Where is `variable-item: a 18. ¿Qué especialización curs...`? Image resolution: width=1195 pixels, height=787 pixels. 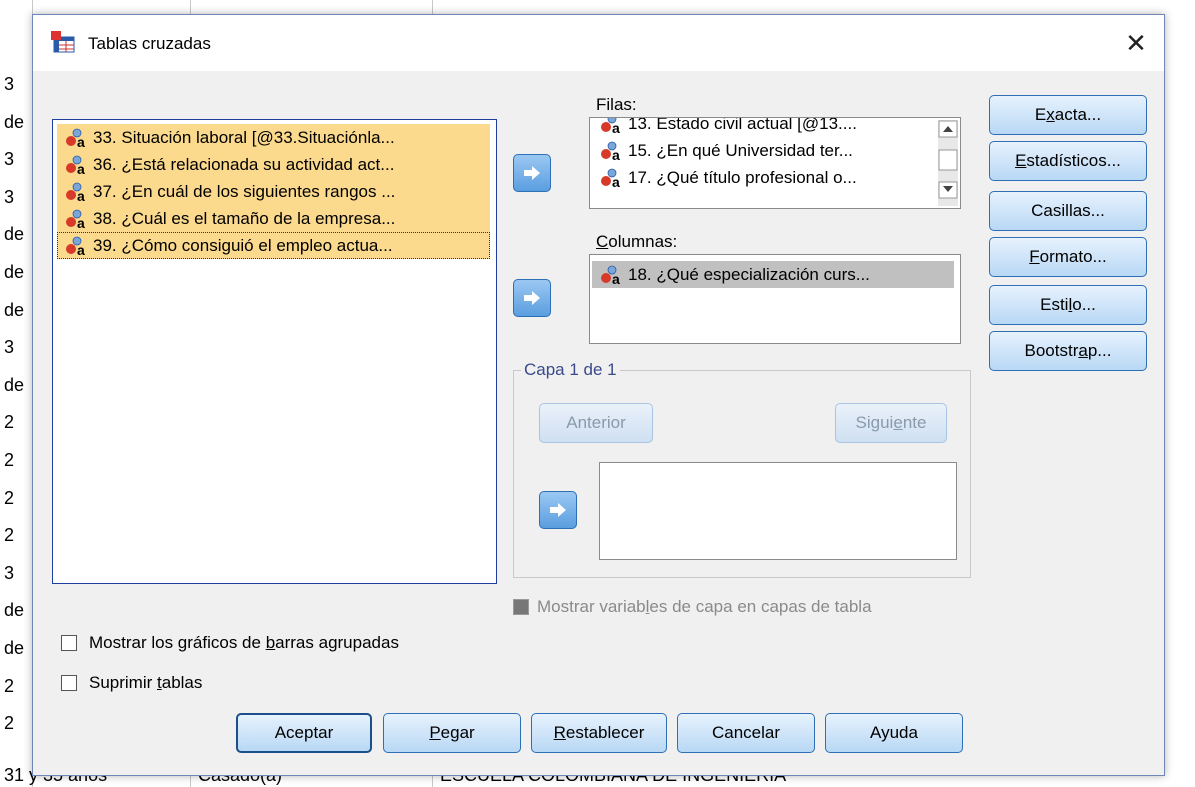
variable-item: a 18. ¿Qué especialización curs... is located at coordinates (773, 274).